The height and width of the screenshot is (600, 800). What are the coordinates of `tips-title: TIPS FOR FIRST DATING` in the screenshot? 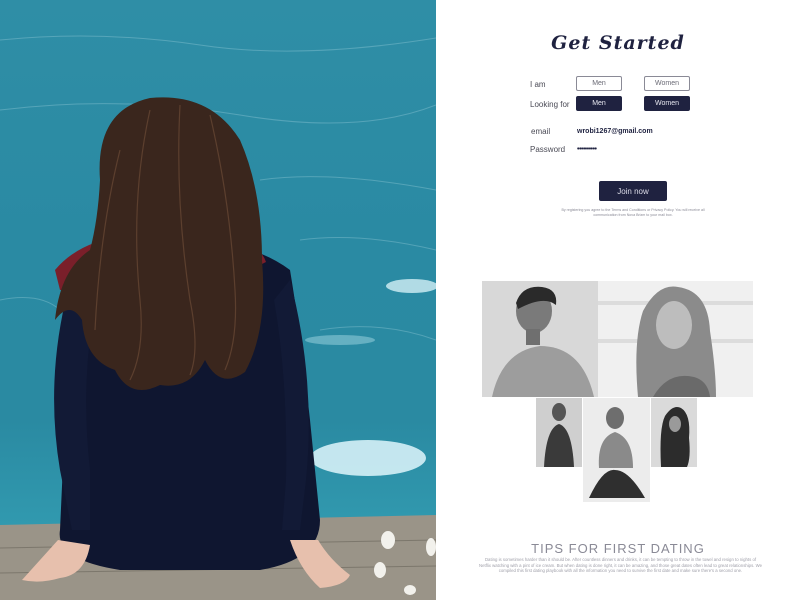 It's located at (618, 548).